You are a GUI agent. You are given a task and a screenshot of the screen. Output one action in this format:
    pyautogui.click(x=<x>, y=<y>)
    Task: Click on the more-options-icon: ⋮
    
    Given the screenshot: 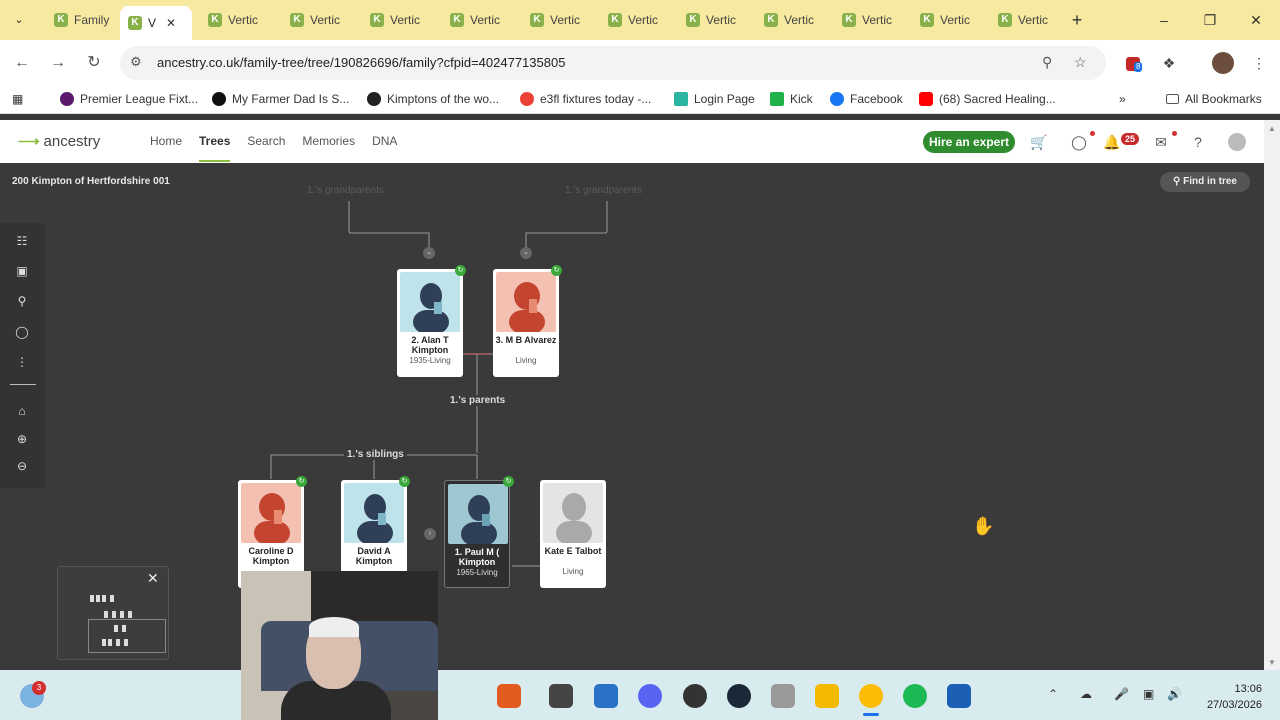 What is the action you would take?
    pyautogui.click(x=22, y=362)
    